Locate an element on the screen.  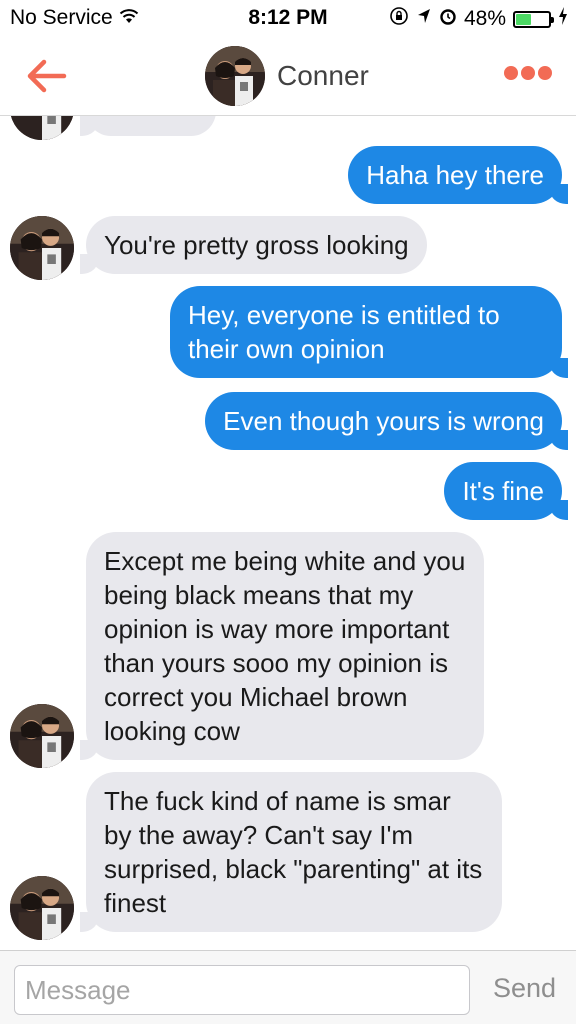
outgoing-message: Haha hey there is located at coordinates (458, 175).